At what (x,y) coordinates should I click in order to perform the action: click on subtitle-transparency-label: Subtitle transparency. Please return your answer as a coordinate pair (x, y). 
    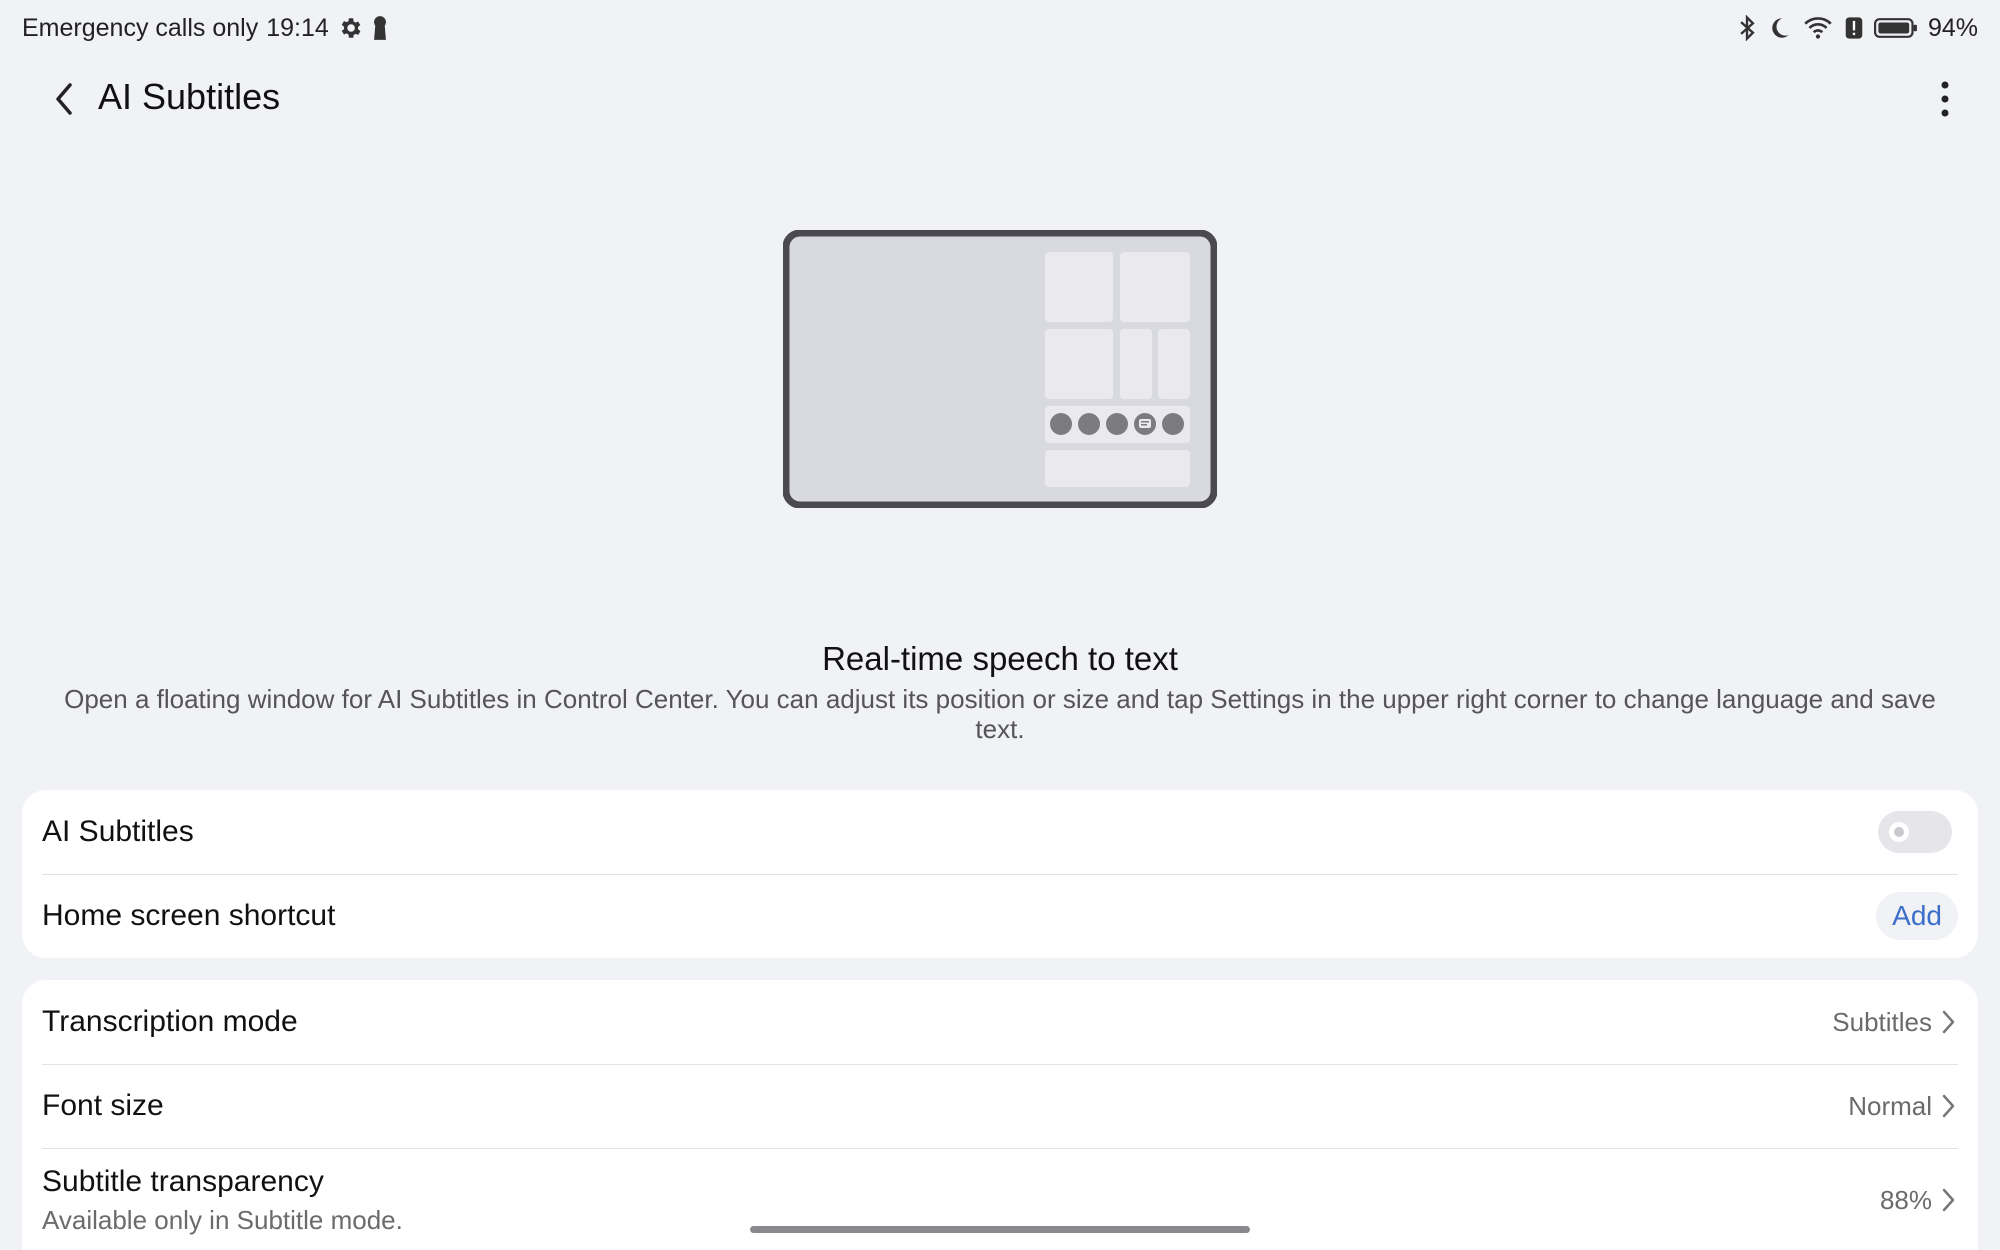
    Looking at the image, I should click on (183, 1181).